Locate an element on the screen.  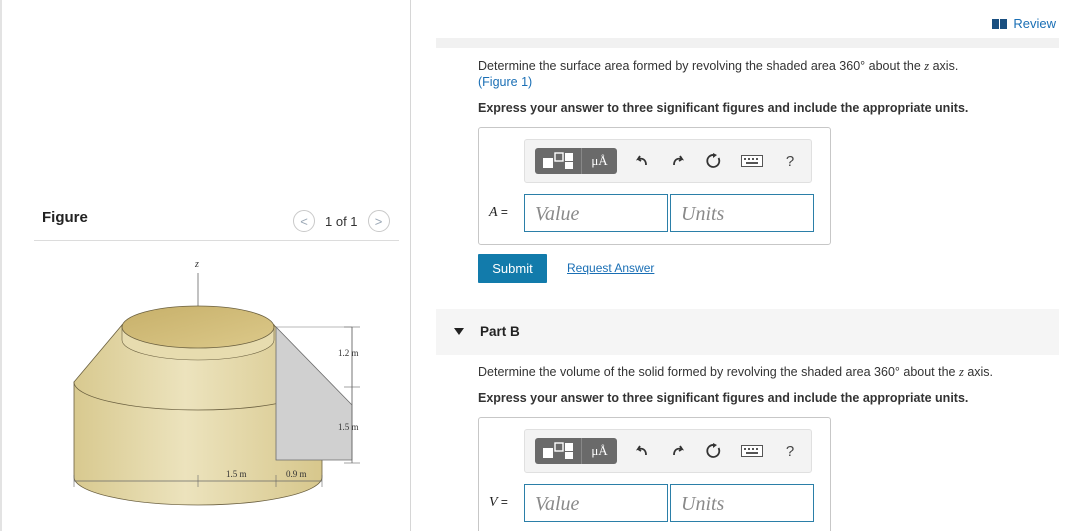
shaded-area is located at coordinates (314, 393).